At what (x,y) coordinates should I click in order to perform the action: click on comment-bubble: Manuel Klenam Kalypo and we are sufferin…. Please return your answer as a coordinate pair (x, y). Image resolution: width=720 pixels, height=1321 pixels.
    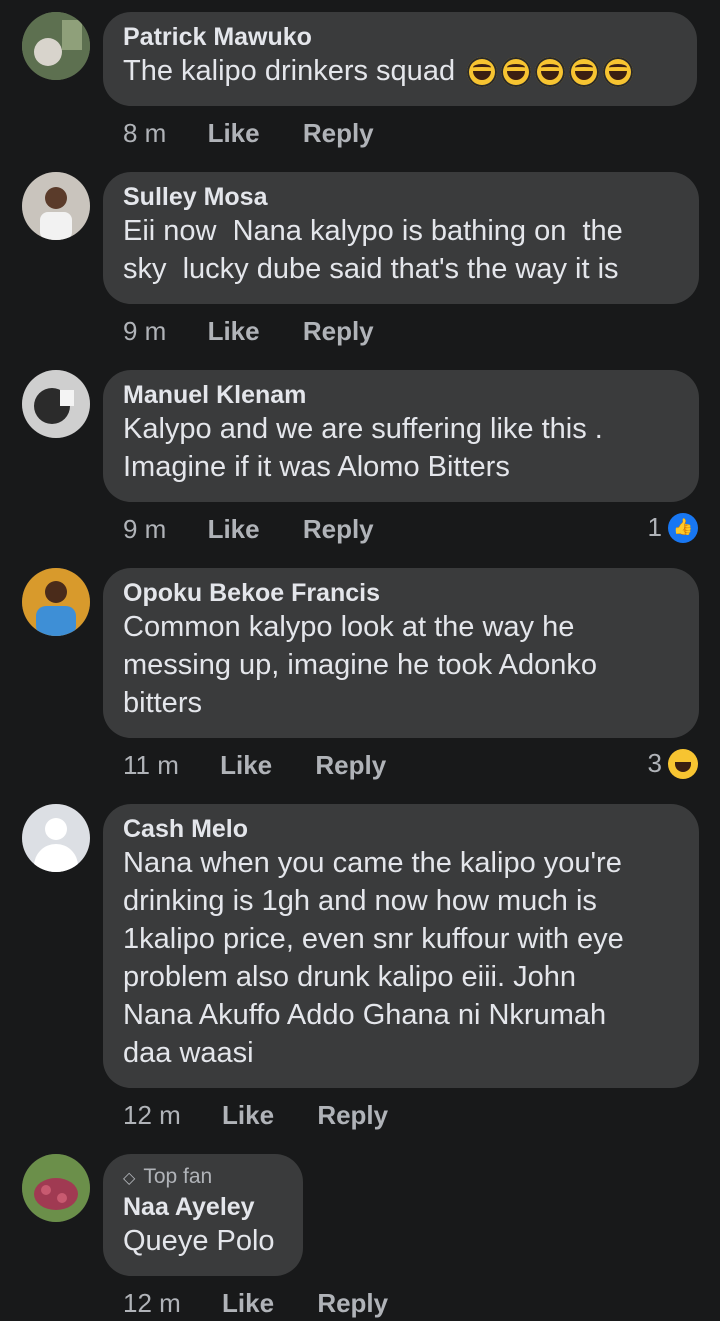
    Looking at the image, I should click on (401, 436).